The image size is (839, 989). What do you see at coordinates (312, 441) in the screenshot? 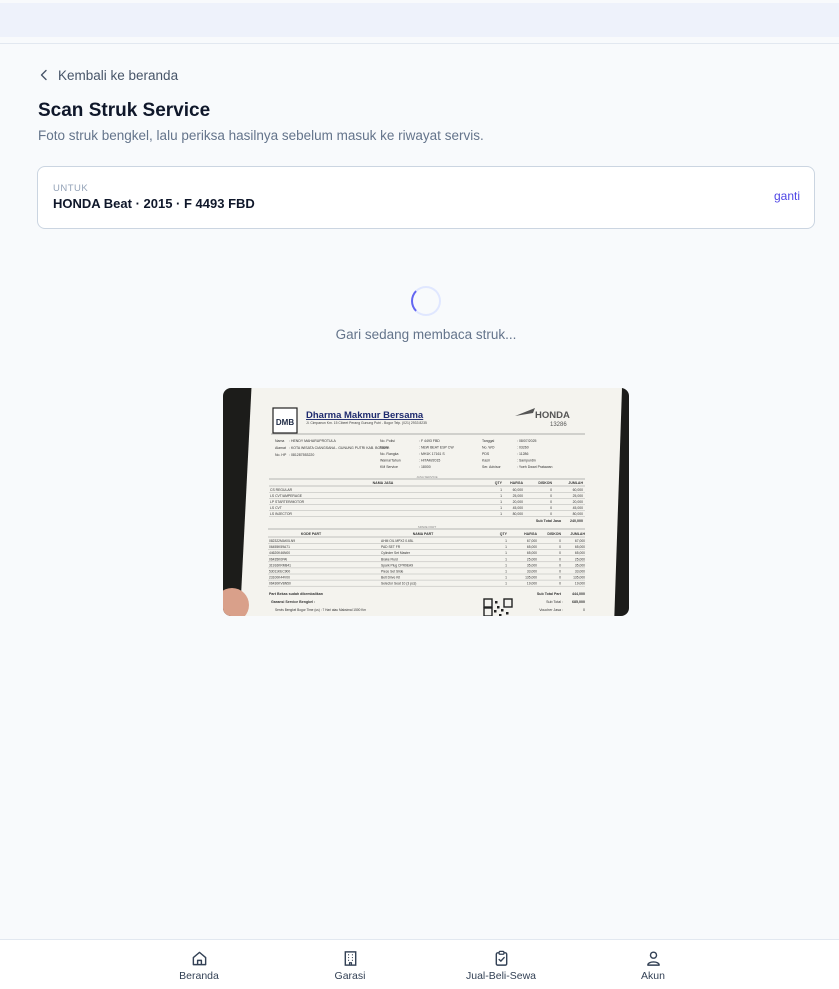
I see `customer-field-value: : HENDY MAHARUPROTULA` at bounding box center [312, 441].